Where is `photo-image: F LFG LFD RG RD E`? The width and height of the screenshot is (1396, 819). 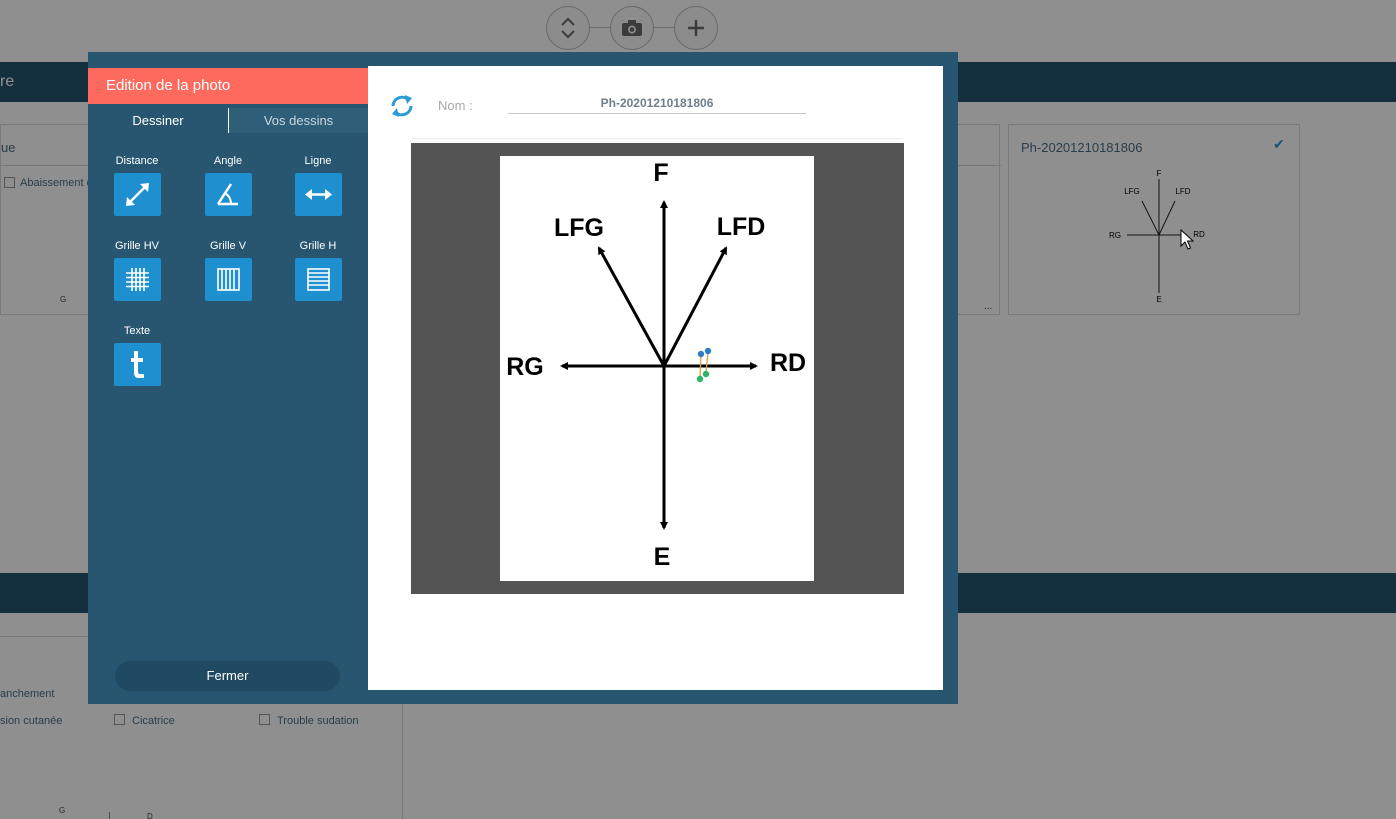 photo-image: F LFG LFD RG RD E is located at coordinates (657, 368).